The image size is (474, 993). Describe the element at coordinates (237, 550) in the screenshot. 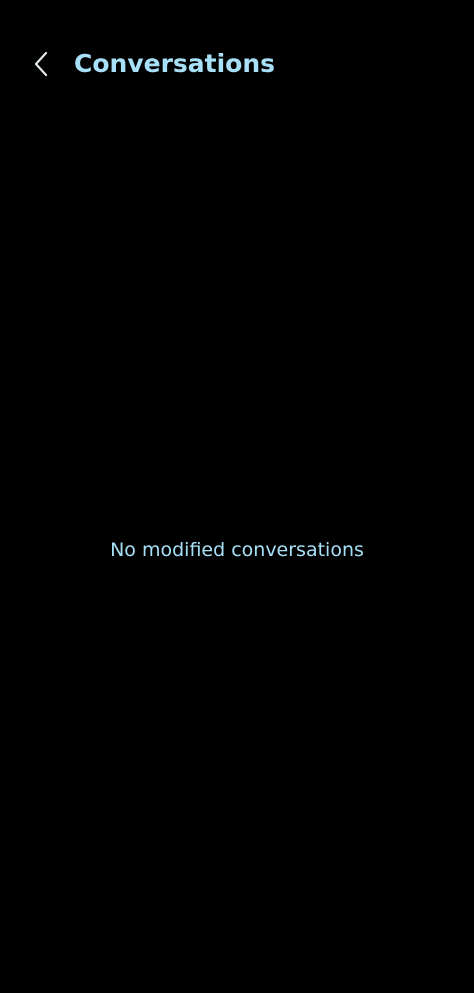

I see `empty-state-message: No modified conversations` at that location.